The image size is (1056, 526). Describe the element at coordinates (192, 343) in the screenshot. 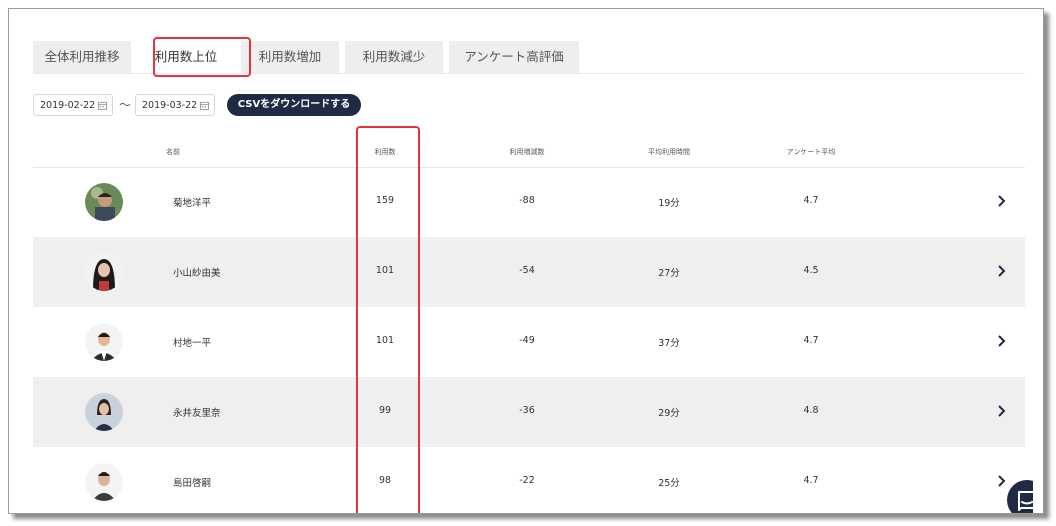

I see `user-name: 村地一平` at that location.